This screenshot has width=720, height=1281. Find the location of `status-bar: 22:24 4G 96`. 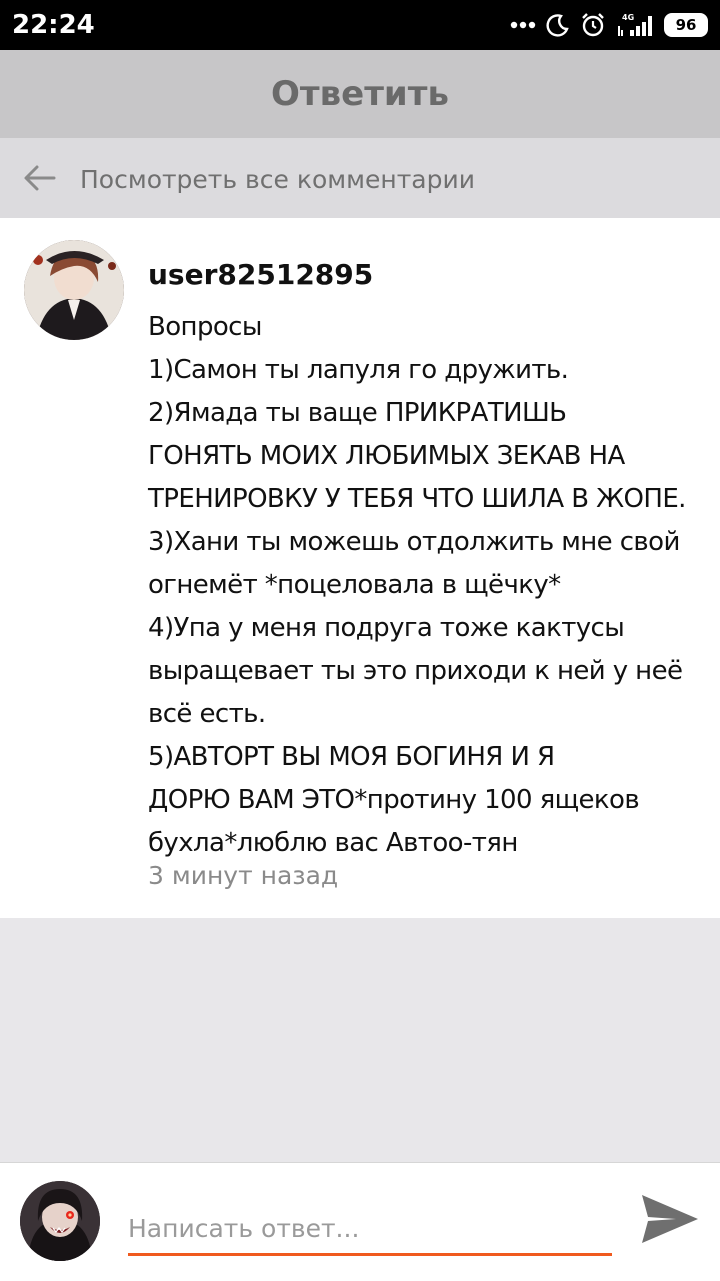

status-bar: 22:24 4G 96 is located at coordinates (360, 25).